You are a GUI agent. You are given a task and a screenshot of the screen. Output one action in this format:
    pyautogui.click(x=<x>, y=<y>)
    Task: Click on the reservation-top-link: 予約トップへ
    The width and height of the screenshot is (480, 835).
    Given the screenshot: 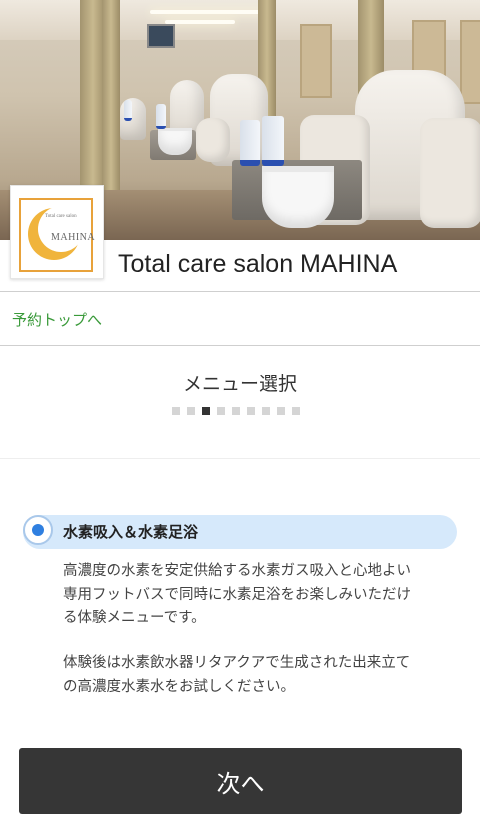 What is the action you would take?
    pyautogui.click(x=57, y=319)
    